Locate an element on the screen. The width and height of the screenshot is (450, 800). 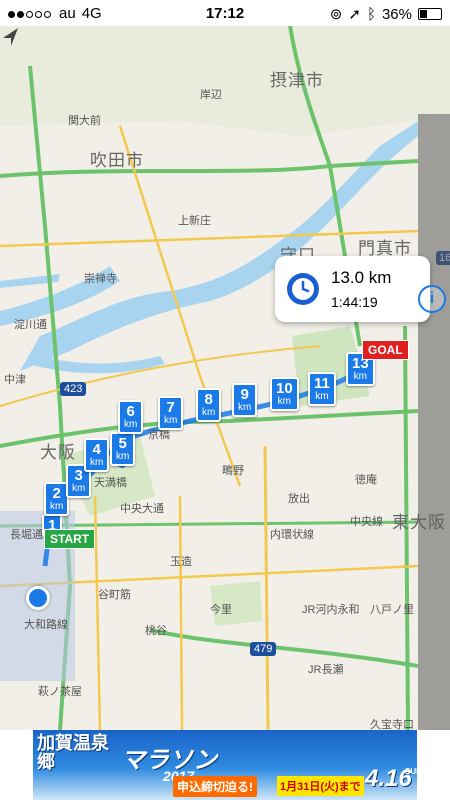
place-label: 玉造 is located at coordinates (181, 562).